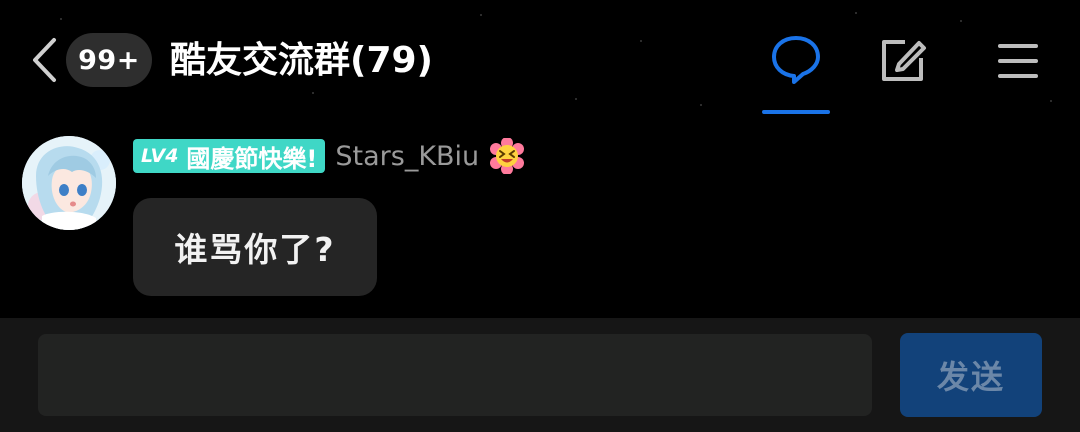  I want to click on send-button: 发送, so click(971, 375).